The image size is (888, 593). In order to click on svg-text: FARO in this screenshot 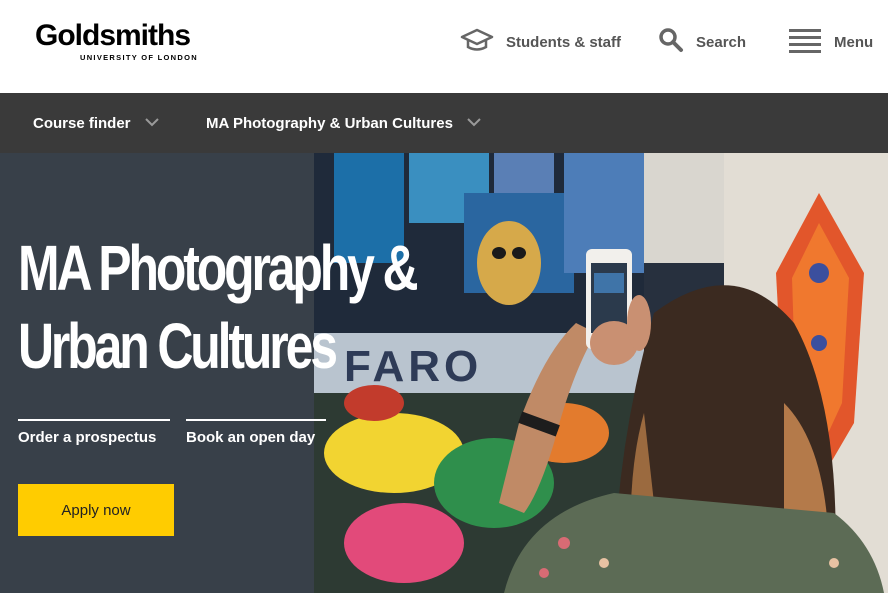, I will do `click(413, 366)`.